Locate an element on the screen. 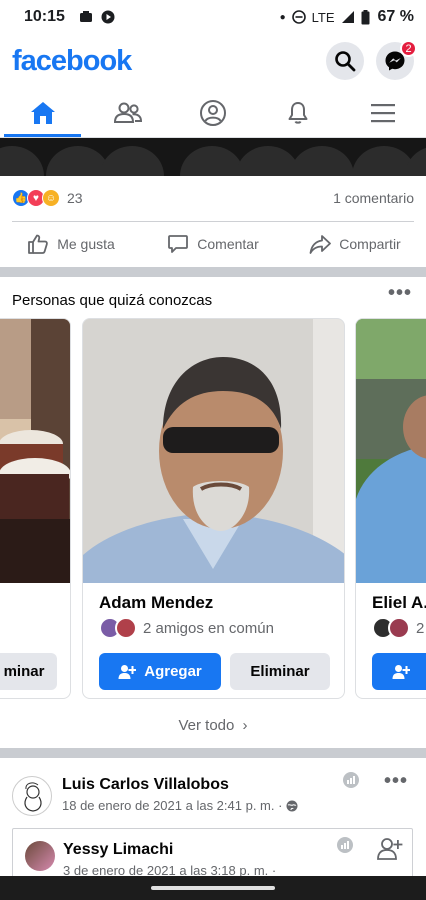 The image size is (426, 900). messenger-badge: 2 is located at coordinates (408, 48).